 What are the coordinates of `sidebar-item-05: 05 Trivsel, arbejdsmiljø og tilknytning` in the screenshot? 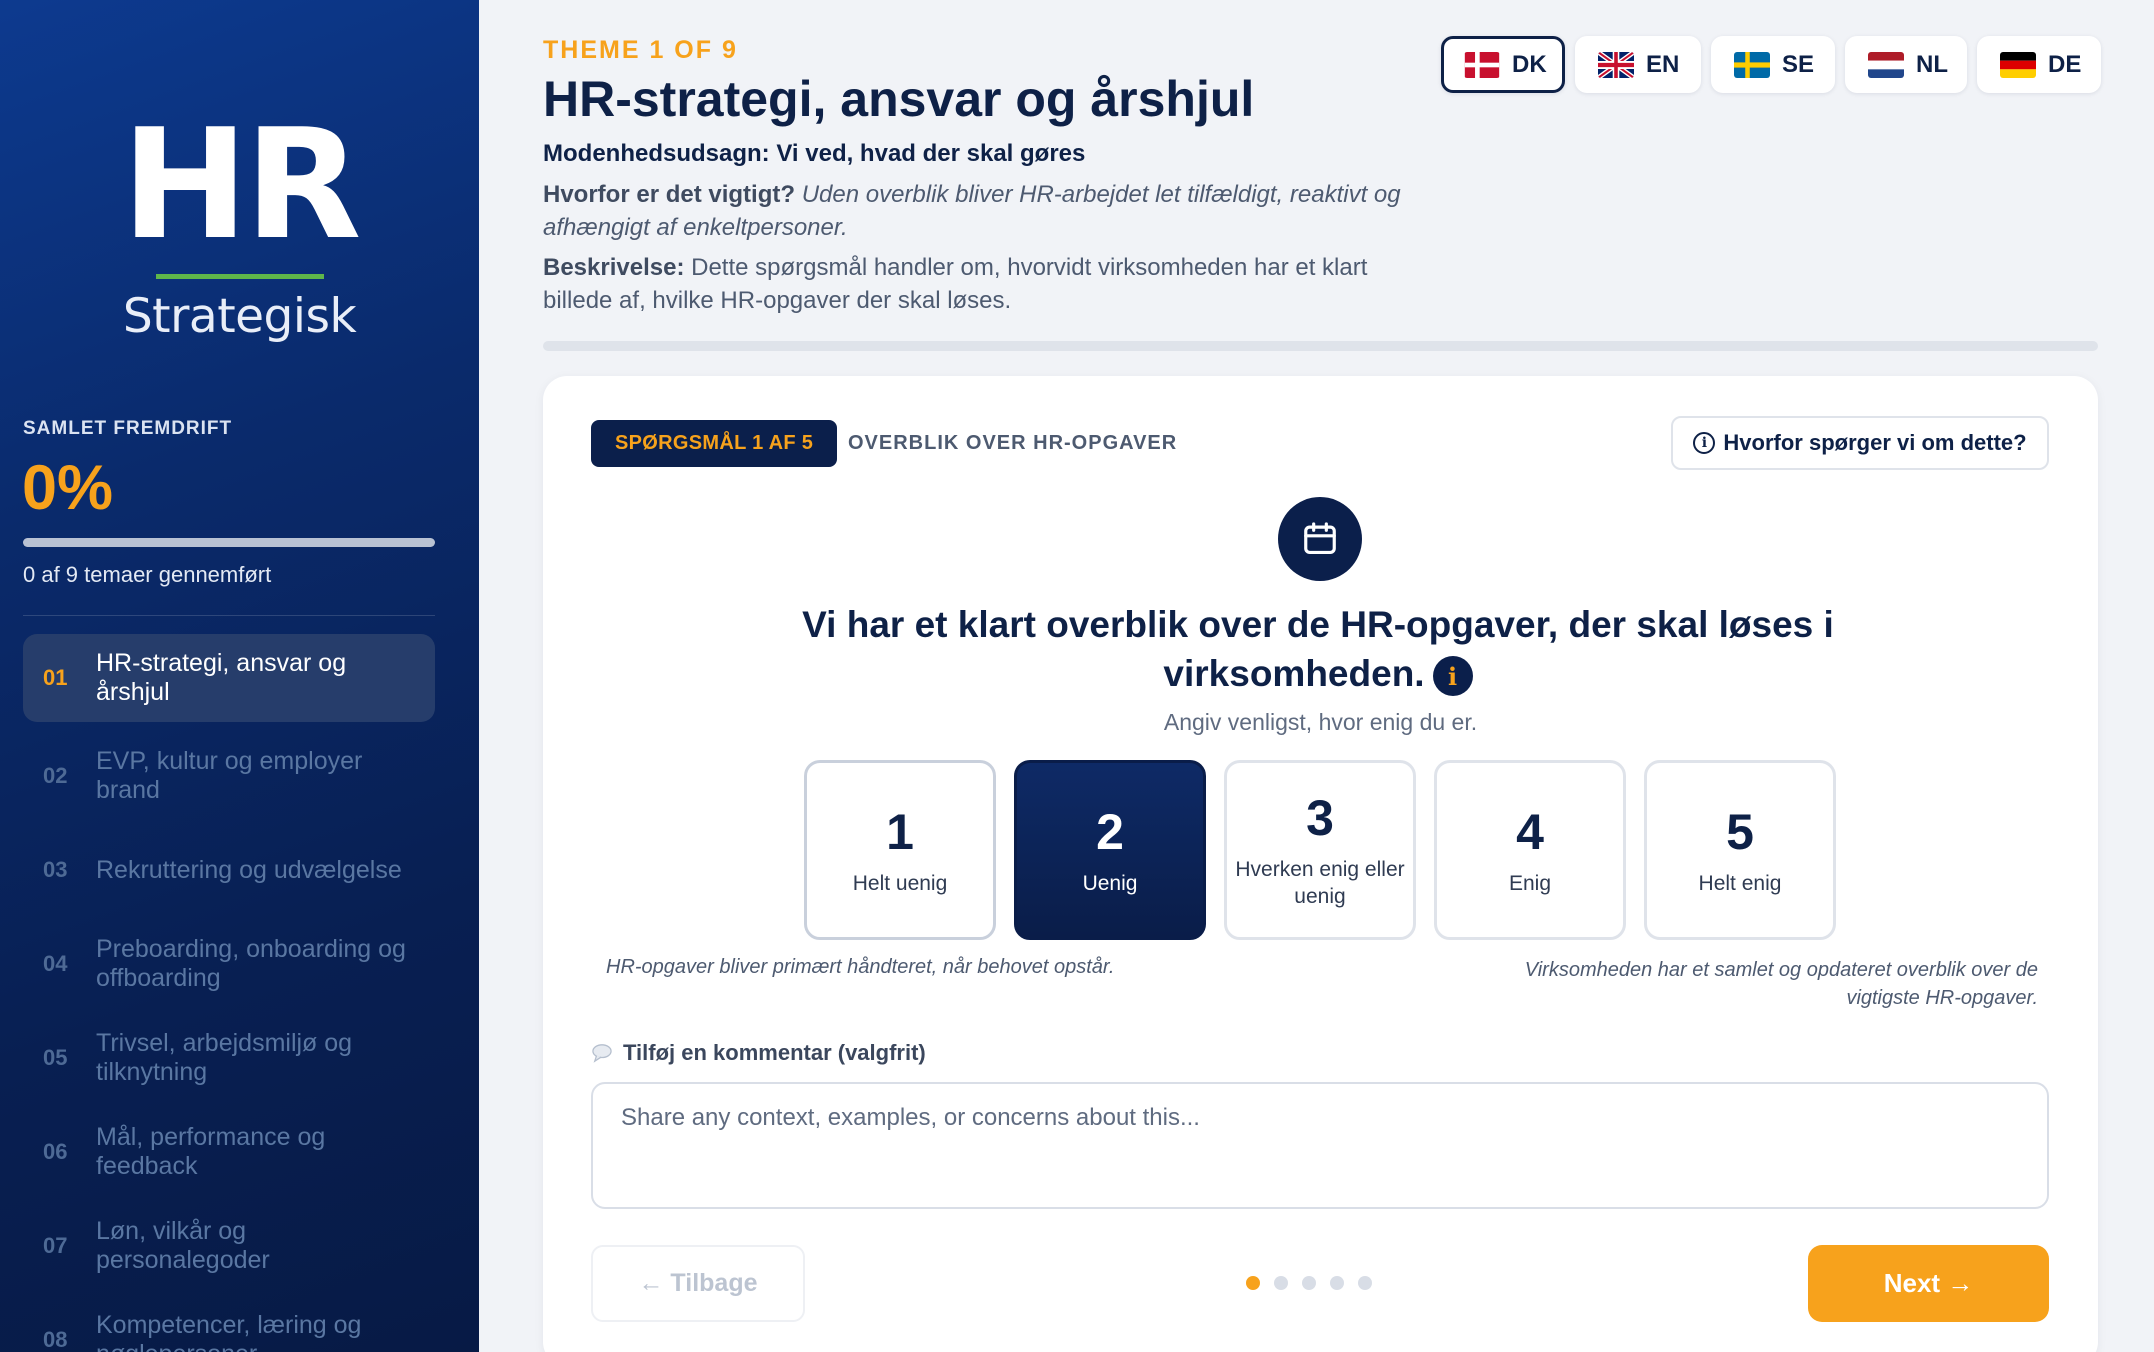 It's located at (229, 1058).